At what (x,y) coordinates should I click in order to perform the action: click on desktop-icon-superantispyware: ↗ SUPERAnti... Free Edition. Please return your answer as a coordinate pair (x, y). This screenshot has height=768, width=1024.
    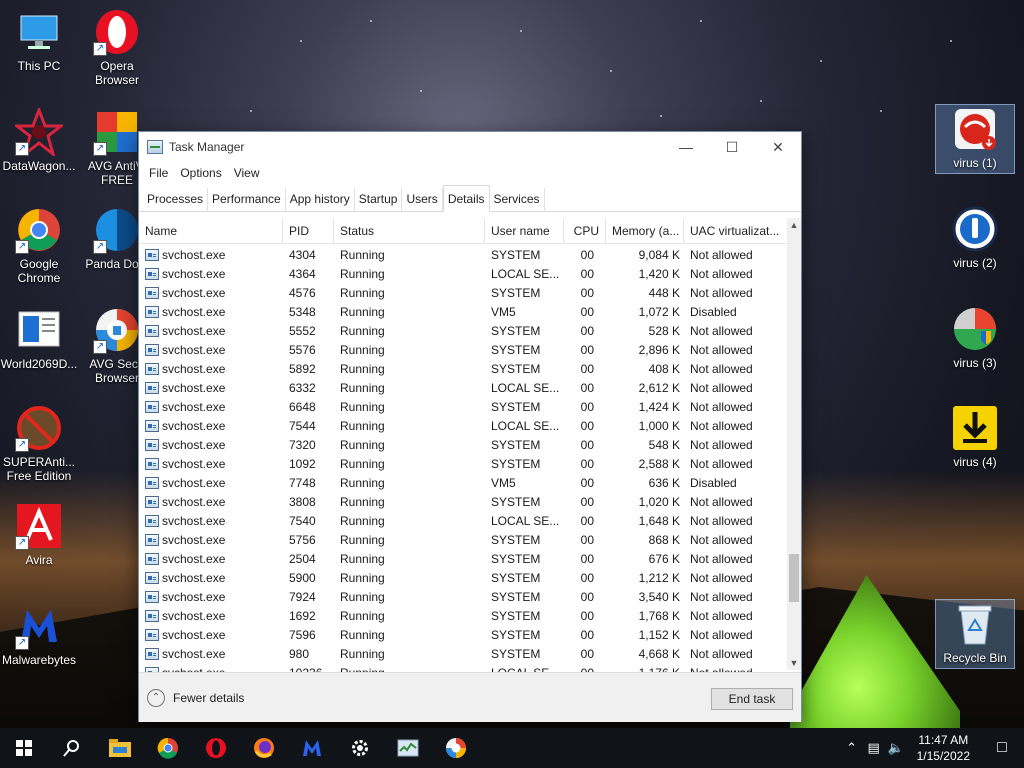
    Looking at the image, I should click on (39, 443).